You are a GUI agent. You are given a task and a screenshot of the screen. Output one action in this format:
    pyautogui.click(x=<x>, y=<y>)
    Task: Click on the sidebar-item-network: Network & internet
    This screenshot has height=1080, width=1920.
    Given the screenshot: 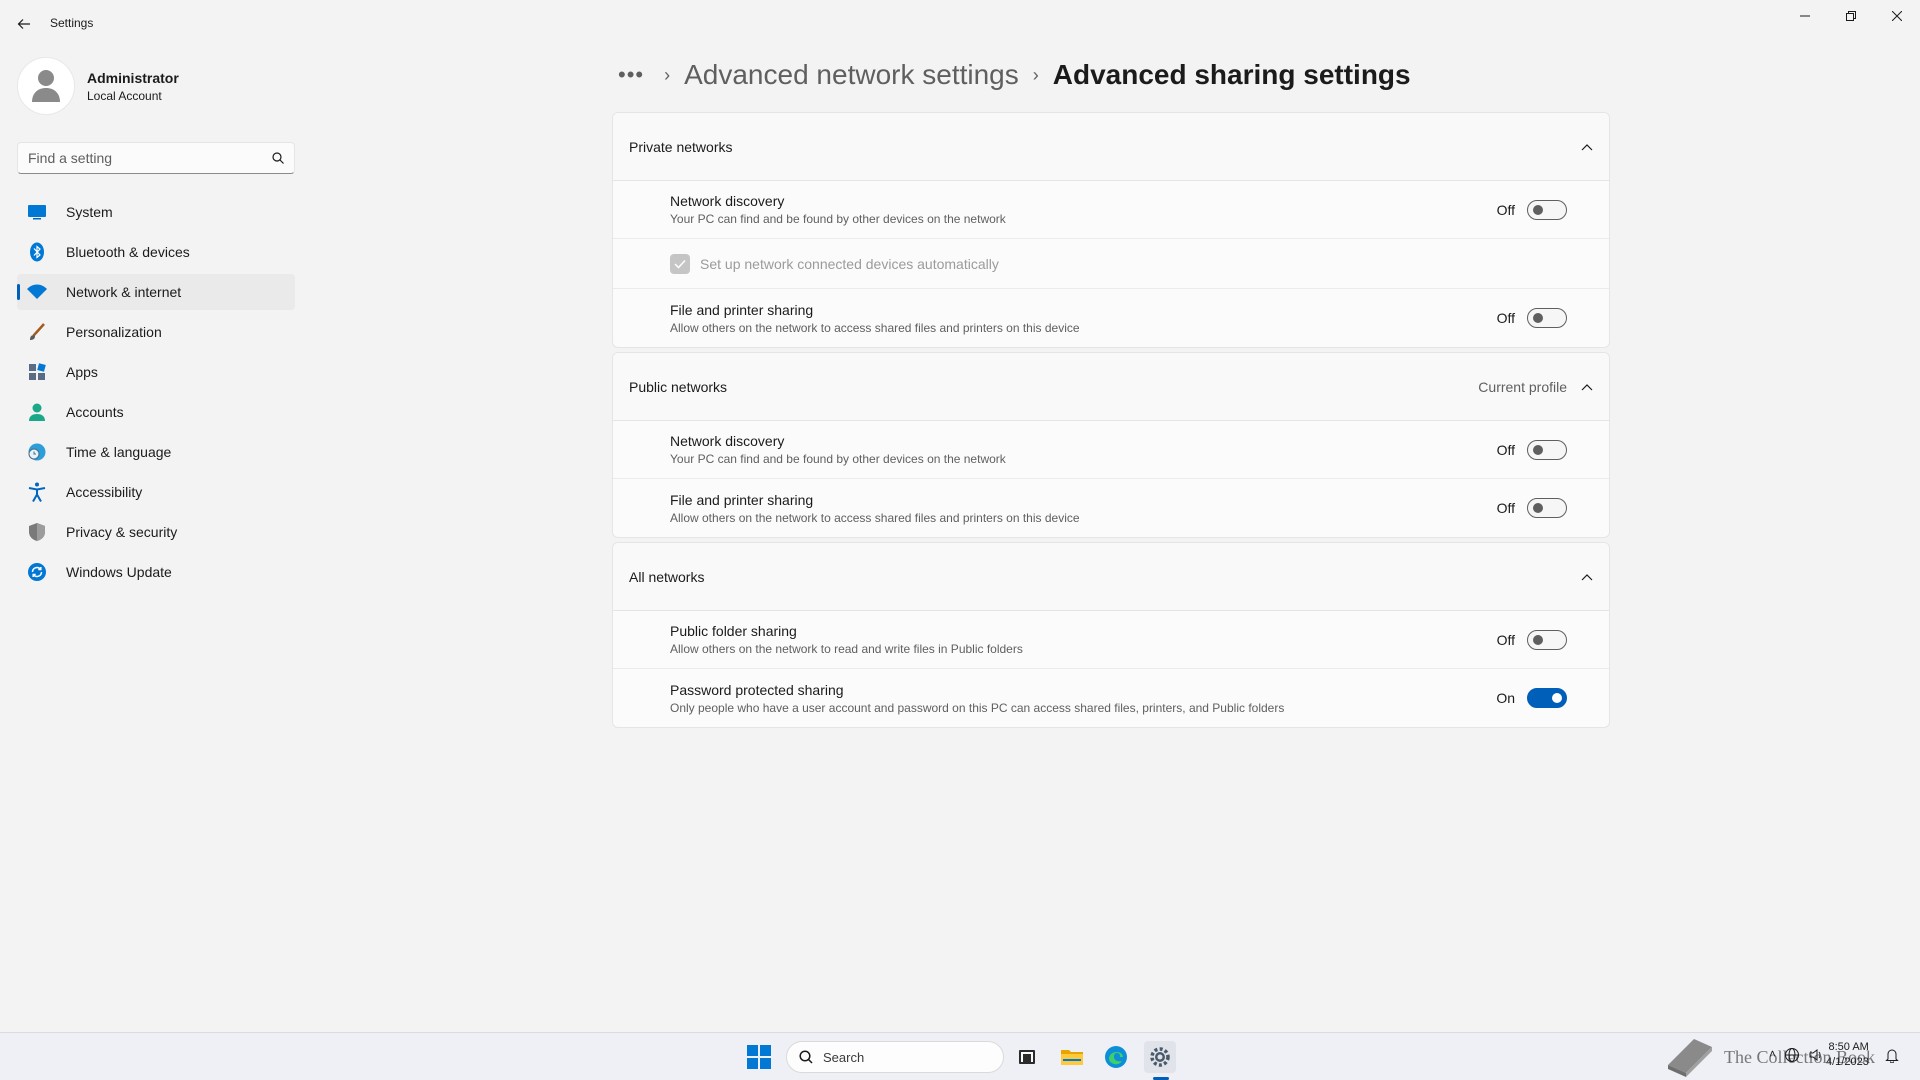 What is the action you would take?
    pyautogui.click(x=156, y=292)
    